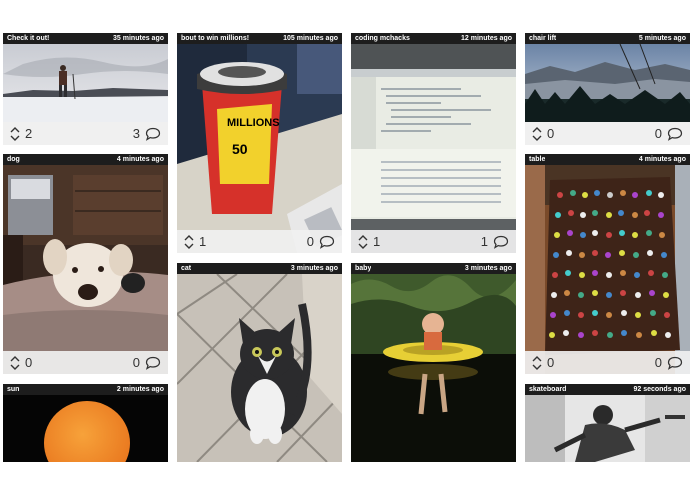 This screenshot has width=695, height=494. Describe the element at coordinates (85, 159) in the screenshot. I see `card-header: dog 4 minutes ago` at that location.